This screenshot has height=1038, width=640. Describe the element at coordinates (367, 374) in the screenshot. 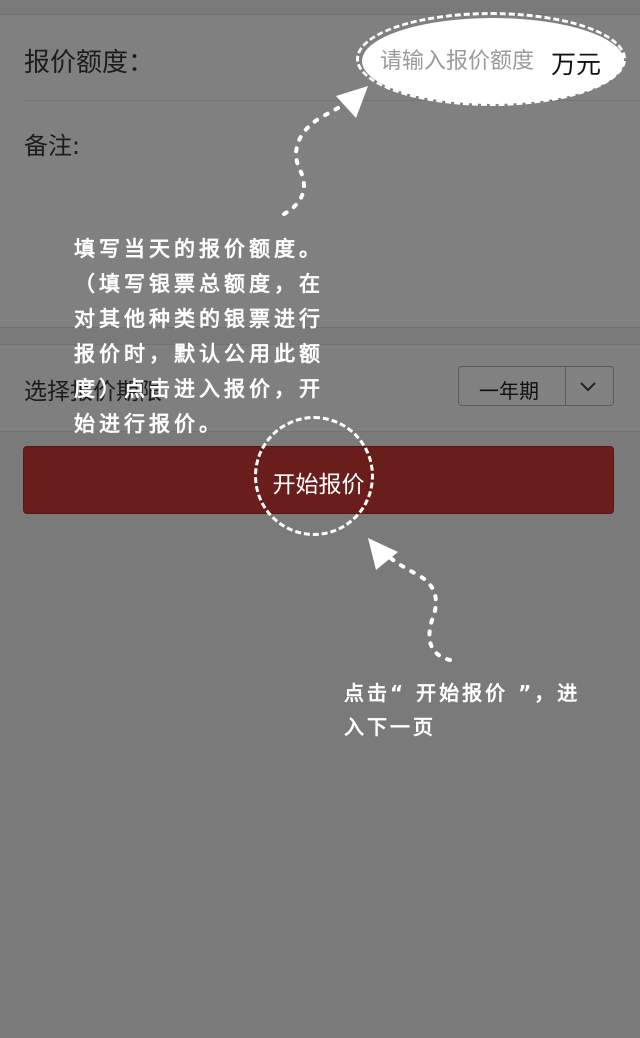

I see `annotation-arrows` at that location.